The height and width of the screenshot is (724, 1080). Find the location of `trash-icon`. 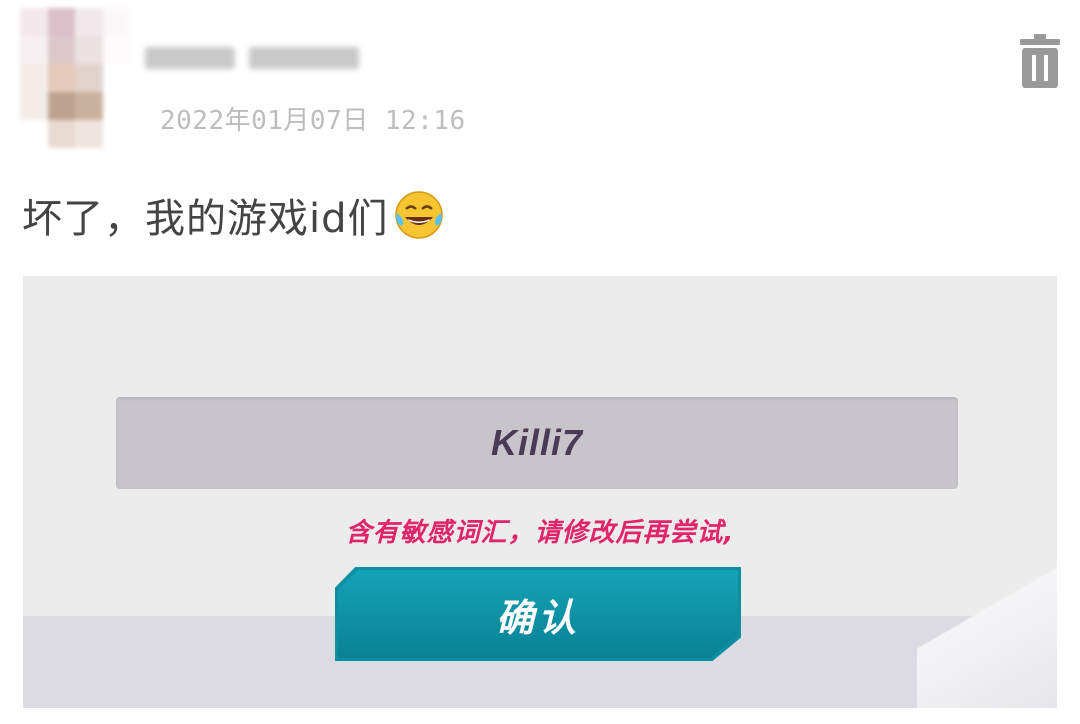

trash-icon is located at coordinates (1040, 61).